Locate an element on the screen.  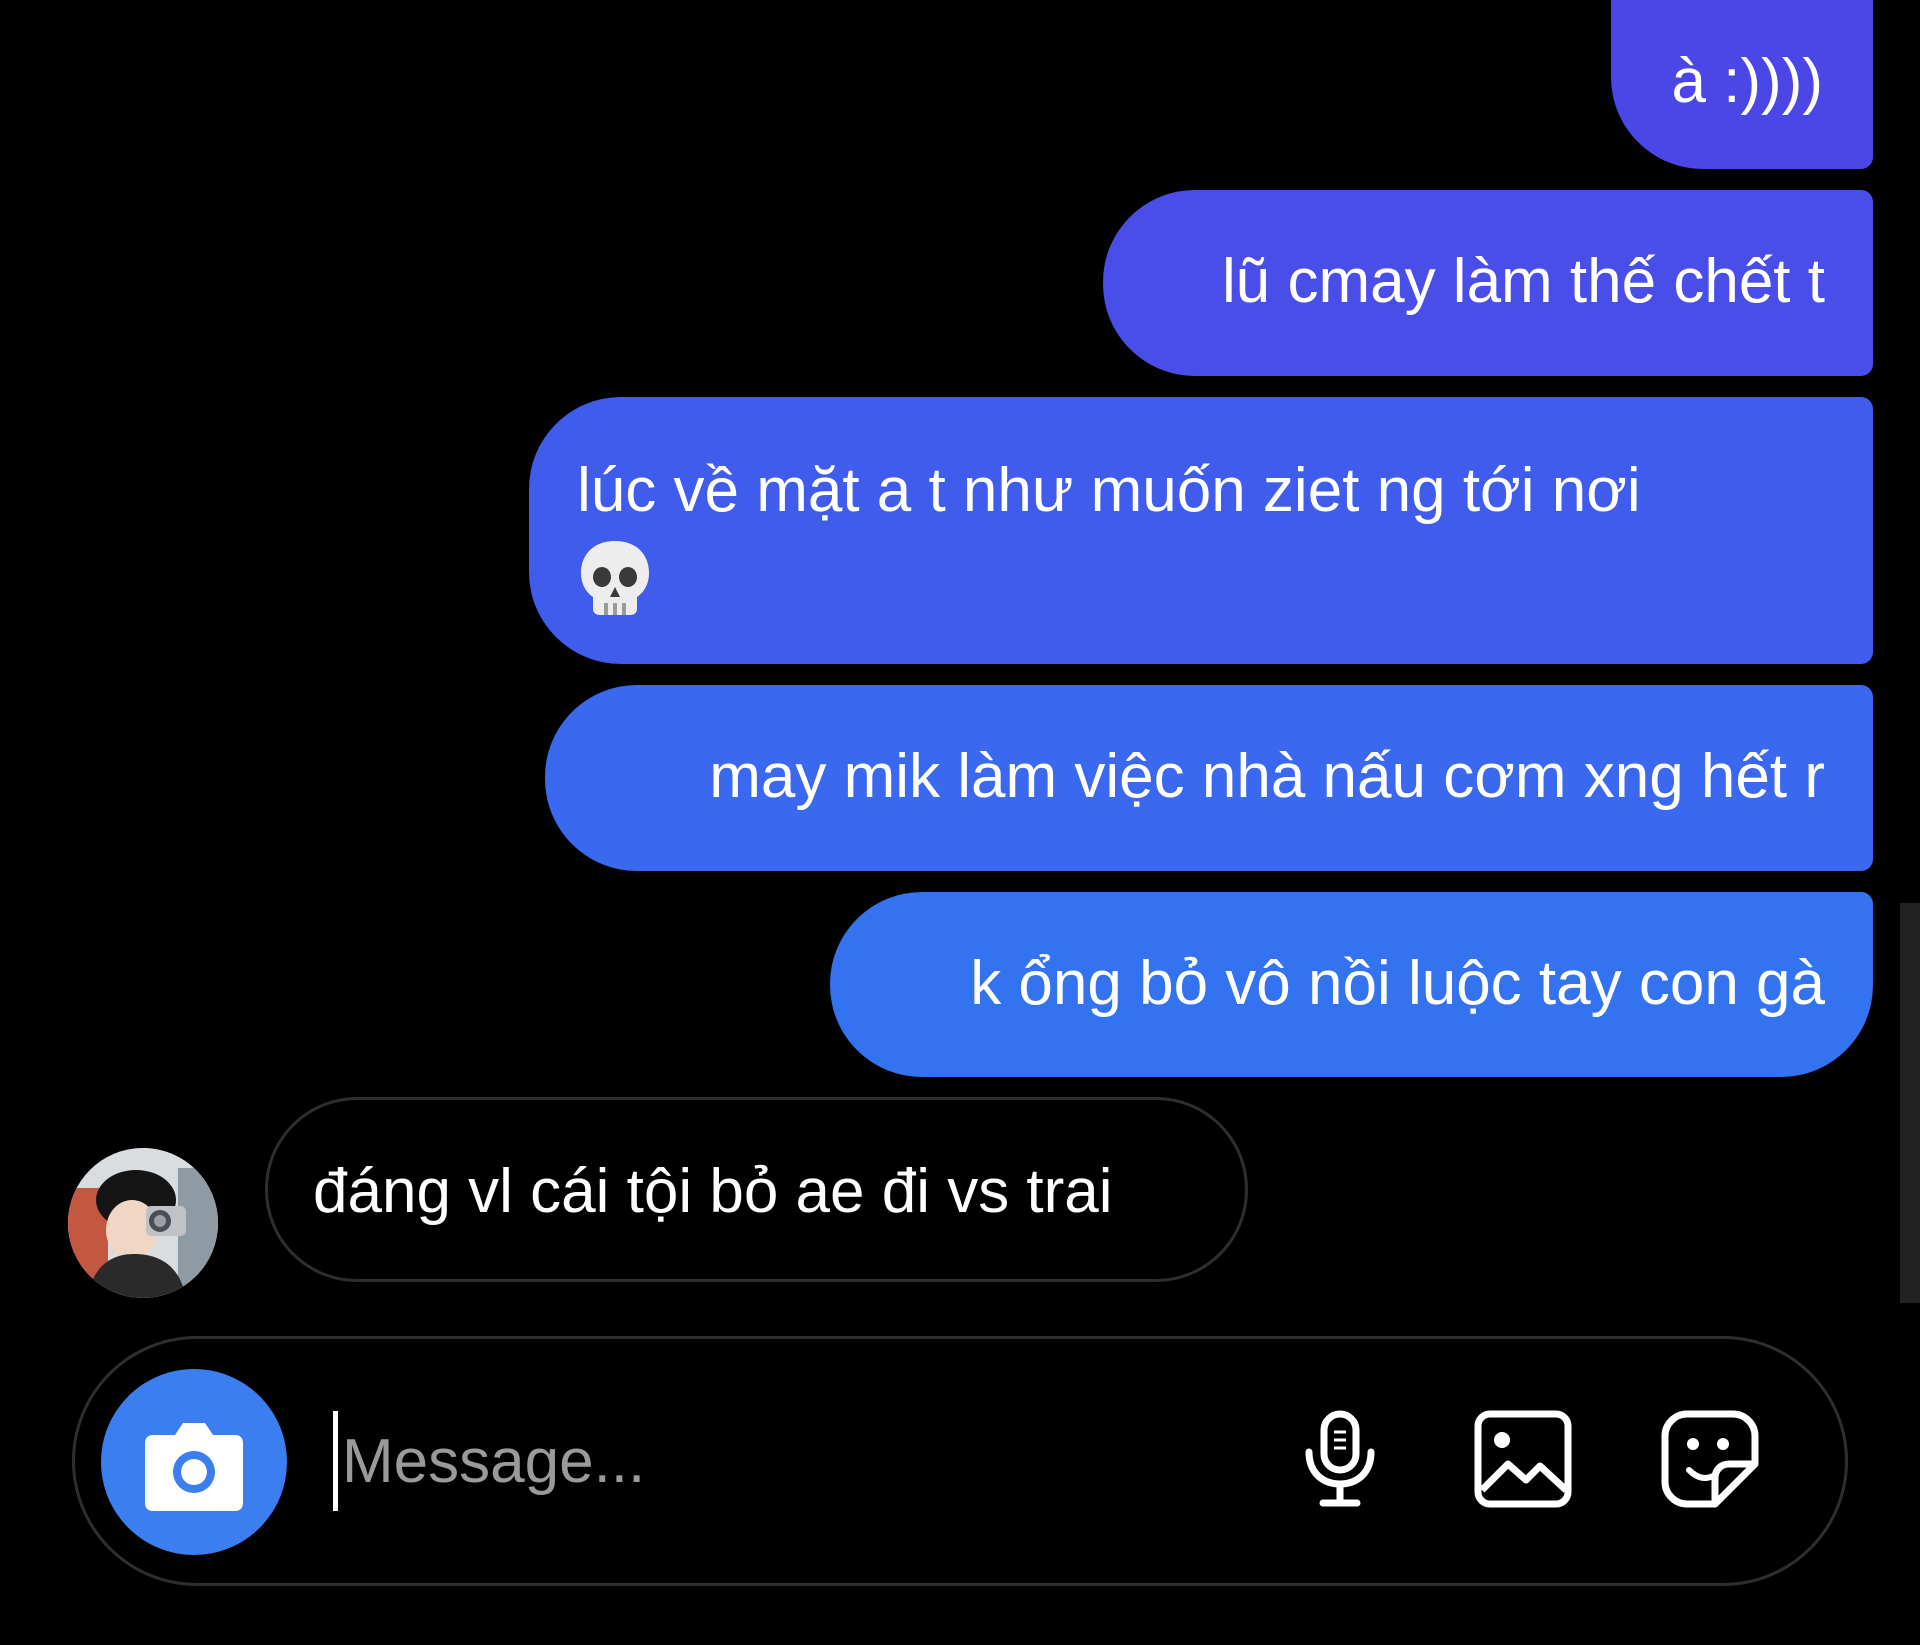
message-text: à :)))) is located at coordinates (1747, 81).